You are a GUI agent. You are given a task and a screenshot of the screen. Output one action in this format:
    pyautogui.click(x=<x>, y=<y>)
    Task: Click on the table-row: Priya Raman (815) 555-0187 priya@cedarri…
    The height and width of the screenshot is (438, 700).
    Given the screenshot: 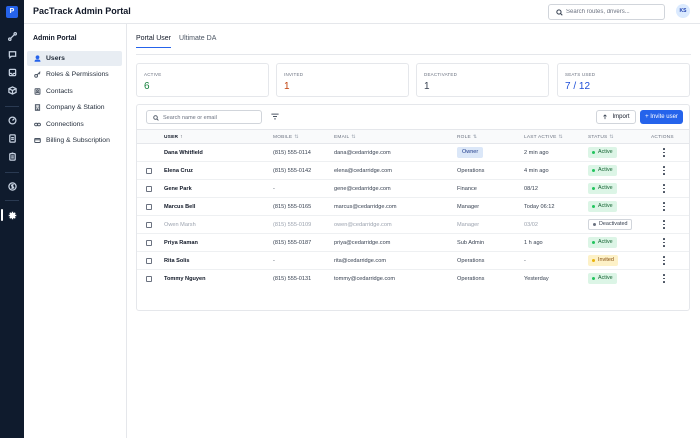 What is the action you would take?
    pyautogui.click(x=413, y=243)
    